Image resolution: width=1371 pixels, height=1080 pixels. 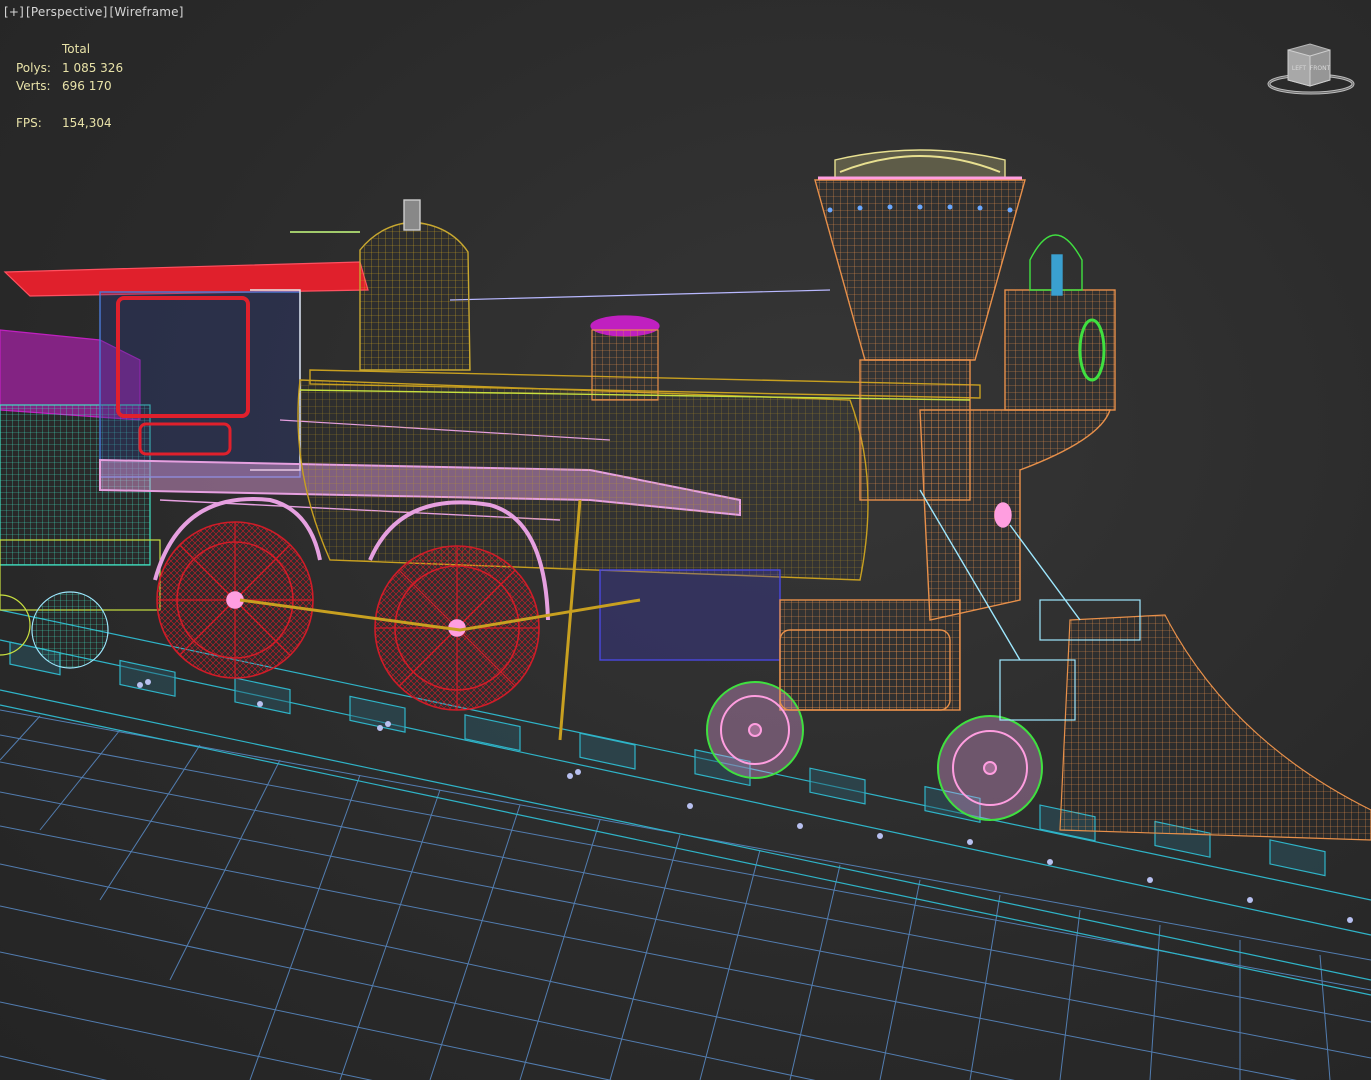 What do you see at coordinates (33, 67) in the screenshot?
I see `polys-label: Polys:` at bounding box center [33, 67].